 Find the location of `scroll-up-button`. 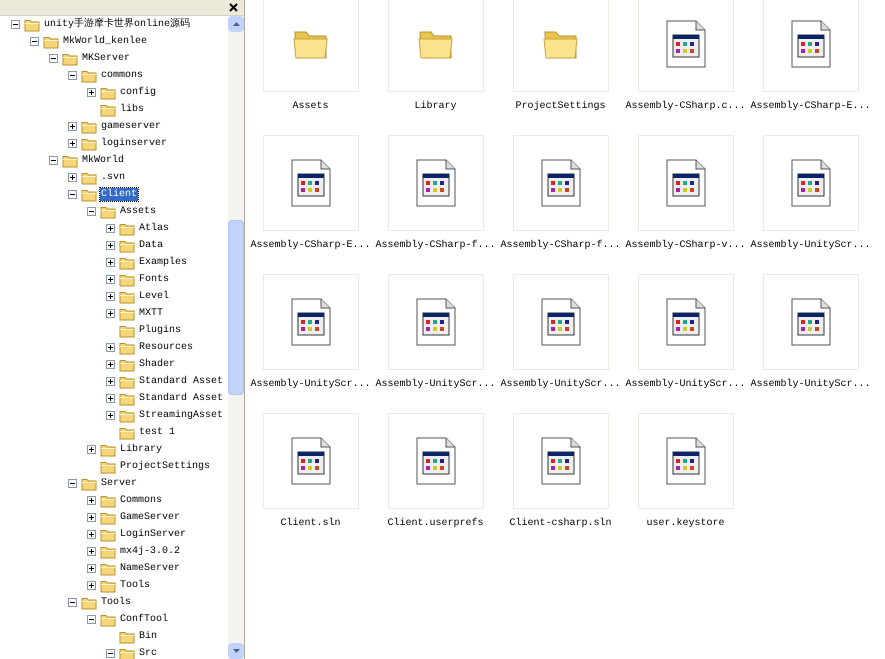

scroll-up-button is located at coordinates (236, 24).